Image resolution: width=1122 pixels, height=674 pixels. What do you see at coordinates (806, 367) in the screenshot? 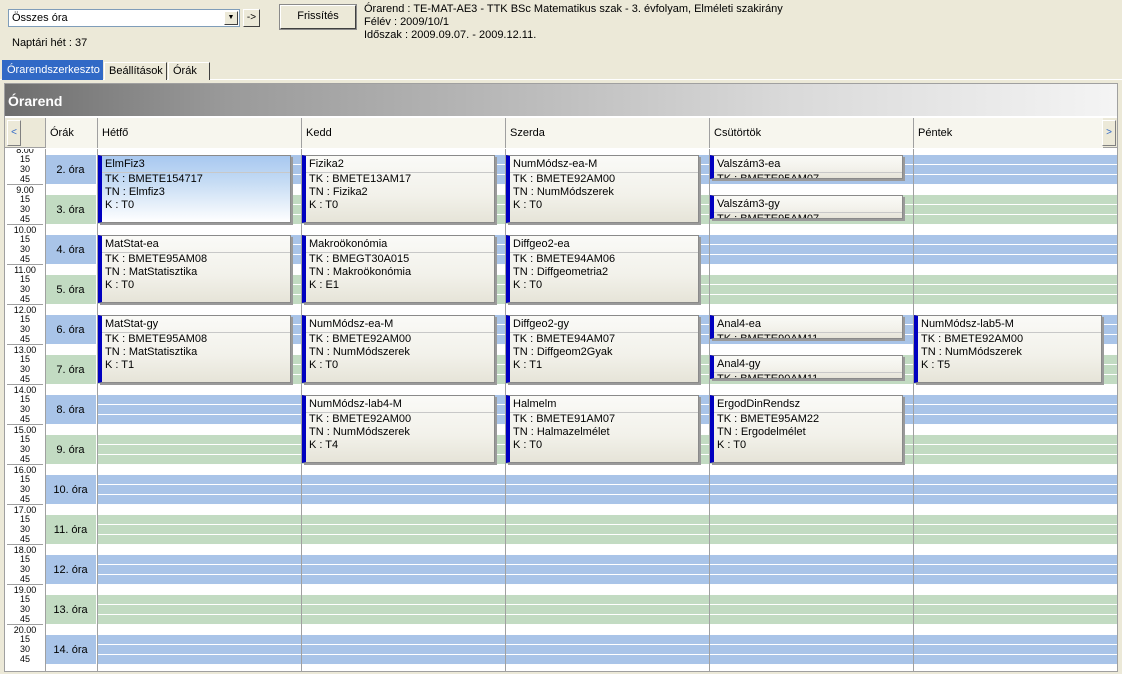
I see `course-card: Anal4-gy TK : BMETE90AM11` at bounding box center [806, 367].